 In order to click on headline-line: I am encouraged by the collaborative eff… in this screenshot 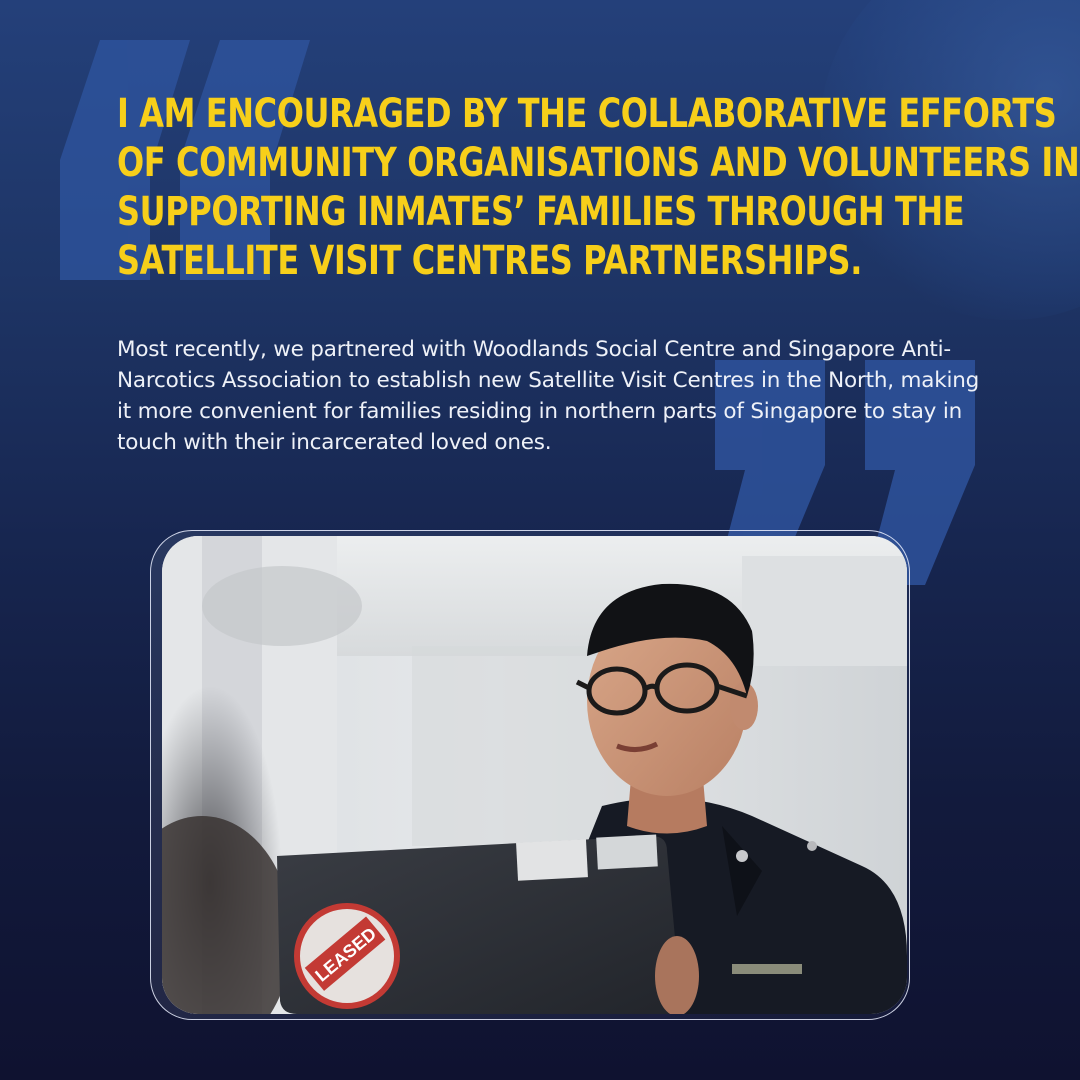, I will do `click(587, 114)`.